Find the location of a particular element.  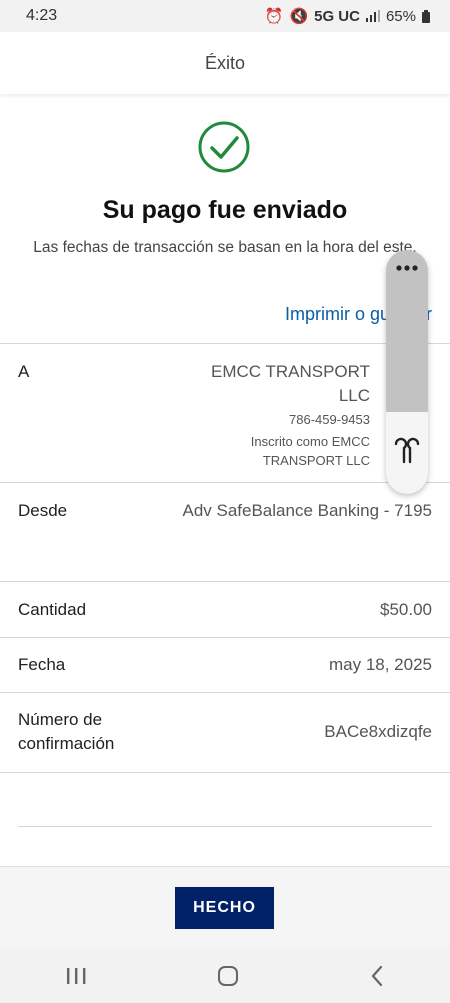

status-bar: 4:23 ⏰ 🔇 5G UC 65% is located at coordinates (225, 16).